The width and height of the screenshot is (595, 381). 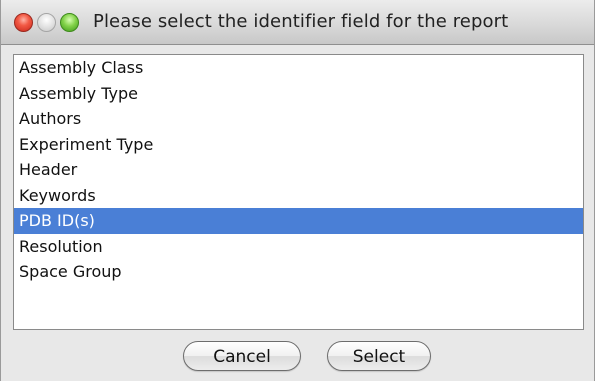 What do you see at coordinates (298, 196) in the screenshot?
I see `list-item: Keywords` at bounding box center [298, 196].